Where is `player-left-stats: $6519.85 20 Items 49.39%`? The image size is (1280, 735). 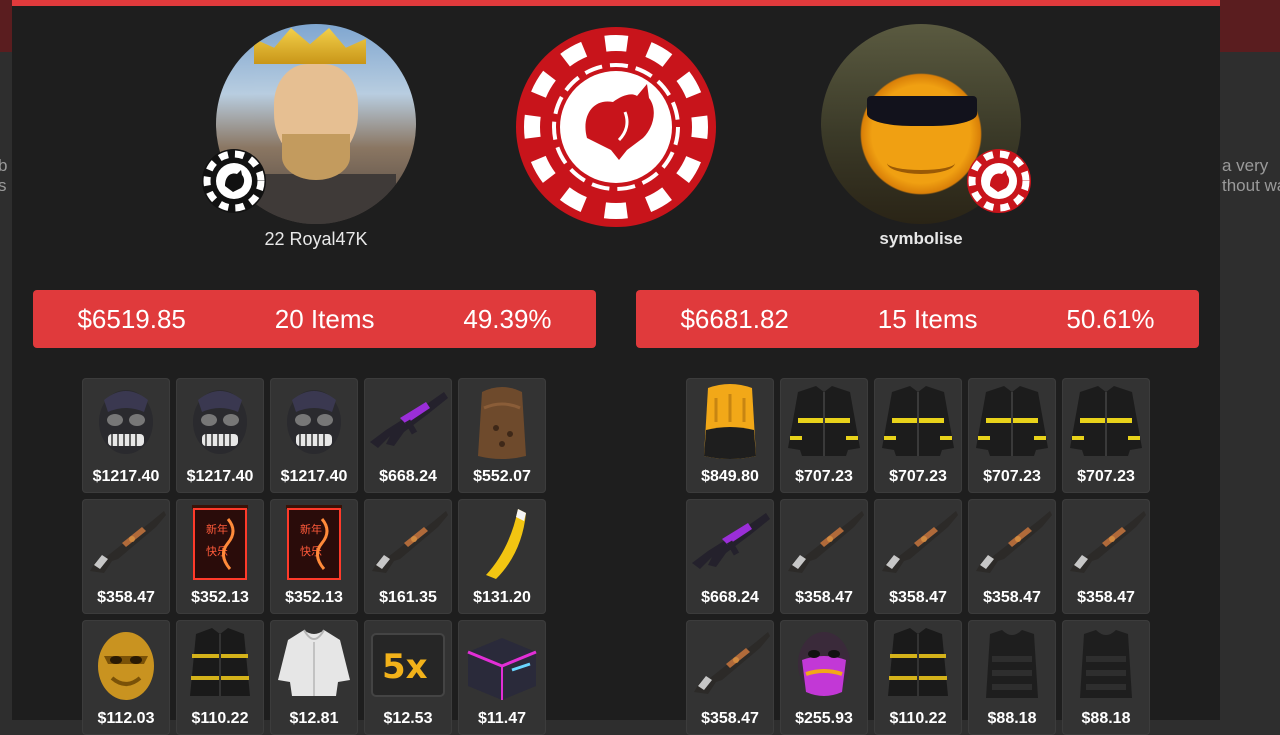 player-left-stats: $6519.85 20 Items 49.39% is located at coordinates (314, 319).